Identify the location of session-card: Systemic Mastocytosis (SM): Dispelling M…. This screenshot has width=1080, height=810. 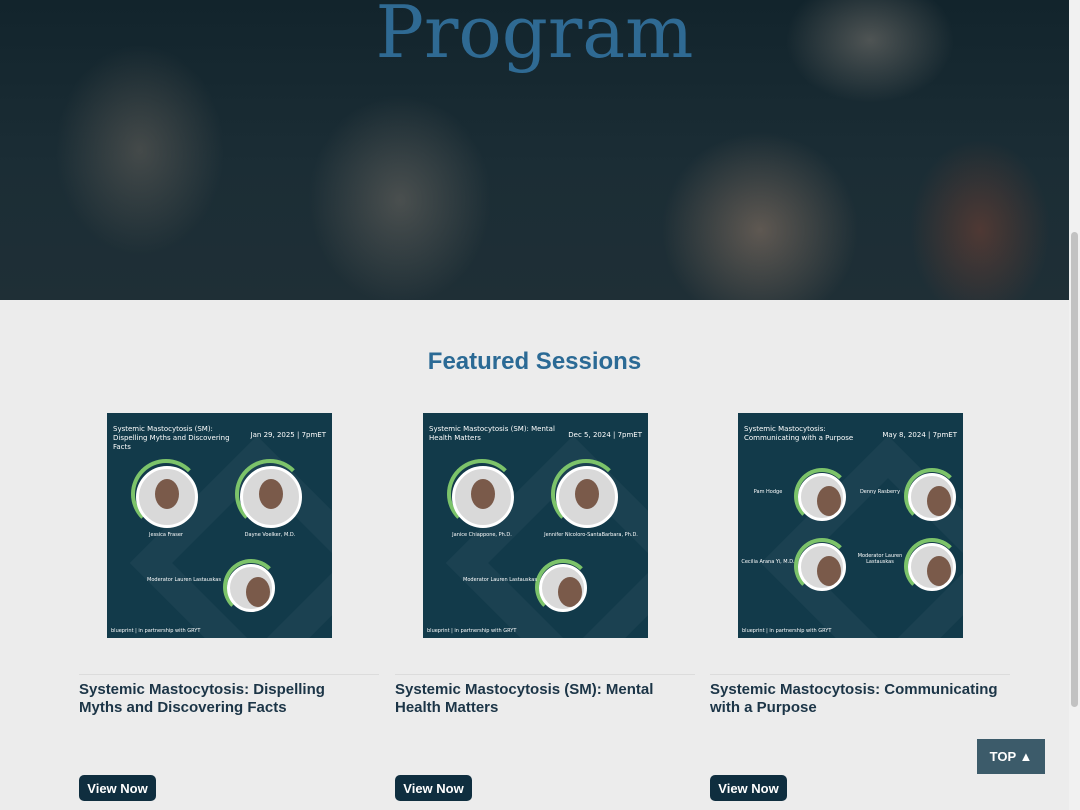
(229, 611).